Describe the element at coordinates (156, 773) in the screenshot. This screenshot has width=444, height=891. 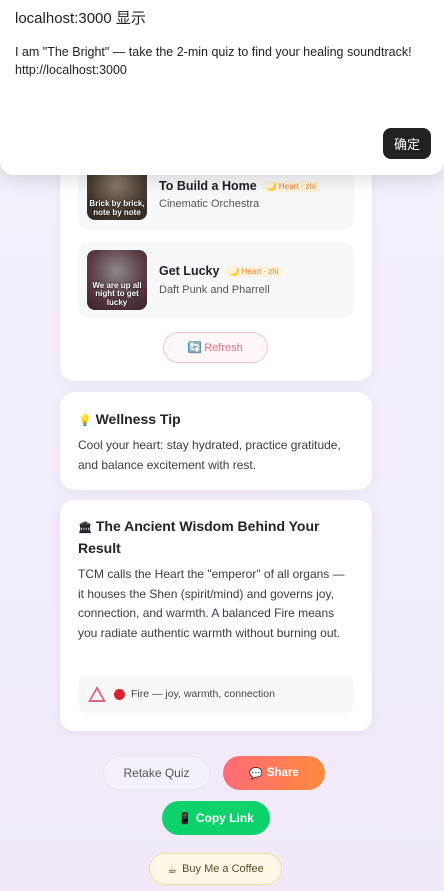
I see `retake-quiz-button: Retake Quiz` at that location.